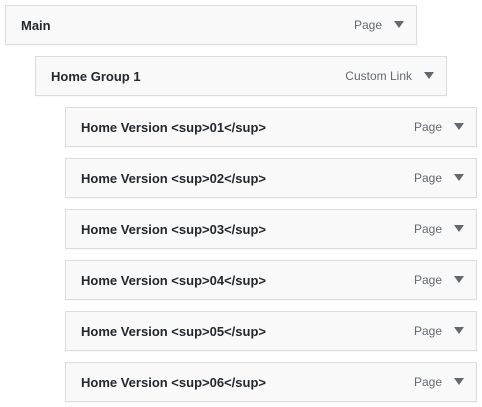  What do you see at coordinates (173, 127) in the screenshot?
I see `menu-item-title: Home Version <sup>01</sup>` at bounding box center [173, 127].